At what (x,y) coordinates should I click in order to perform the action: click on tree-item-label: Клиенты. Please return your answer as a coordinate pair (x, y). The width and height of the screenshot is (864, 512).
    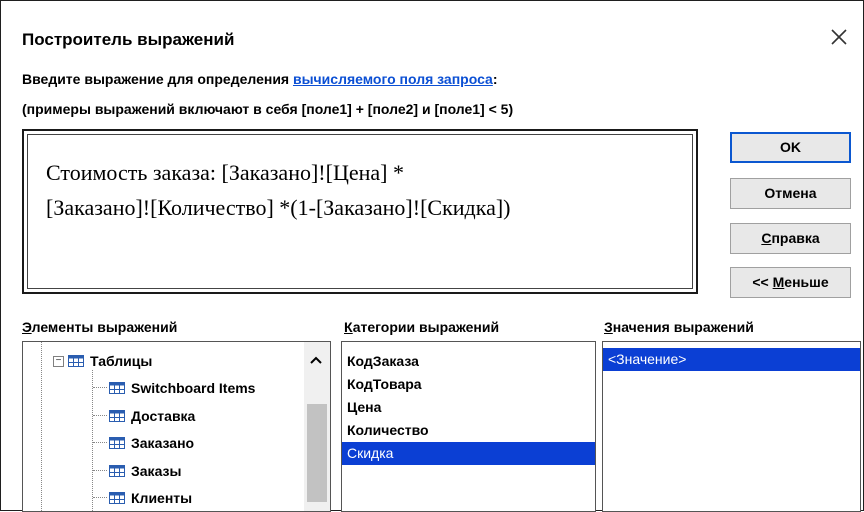
    Looking at the image, I should click on (162, 498).